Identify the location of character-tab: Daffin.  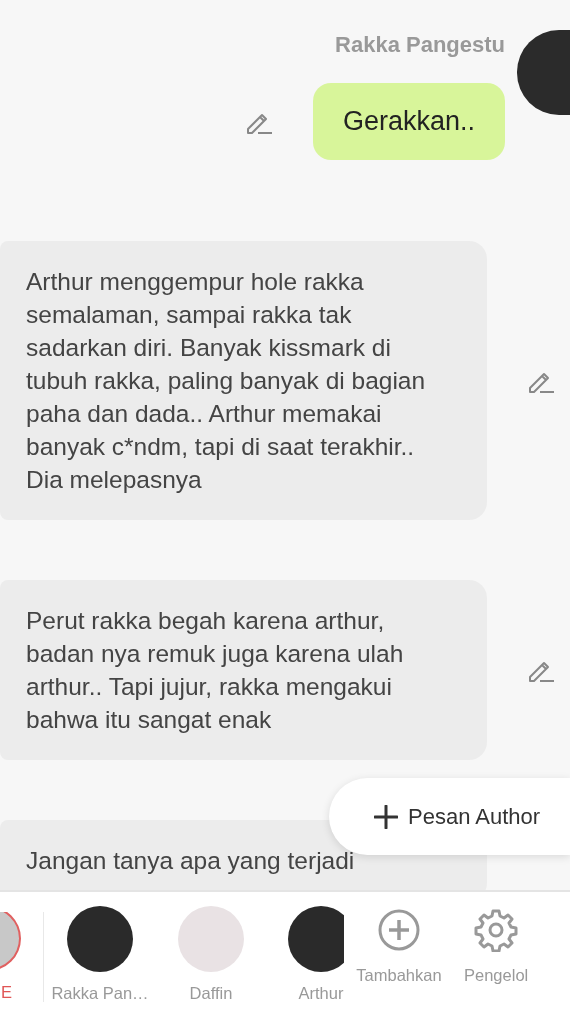
(211, 954).